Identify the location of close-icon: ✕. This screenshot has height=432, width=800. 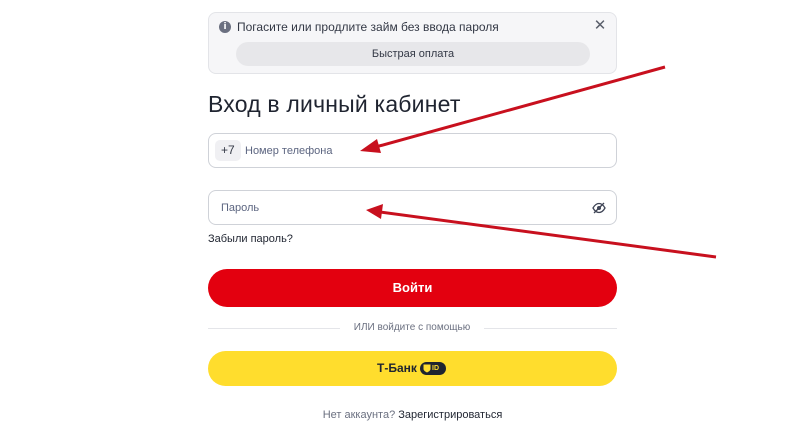
(600, 25).